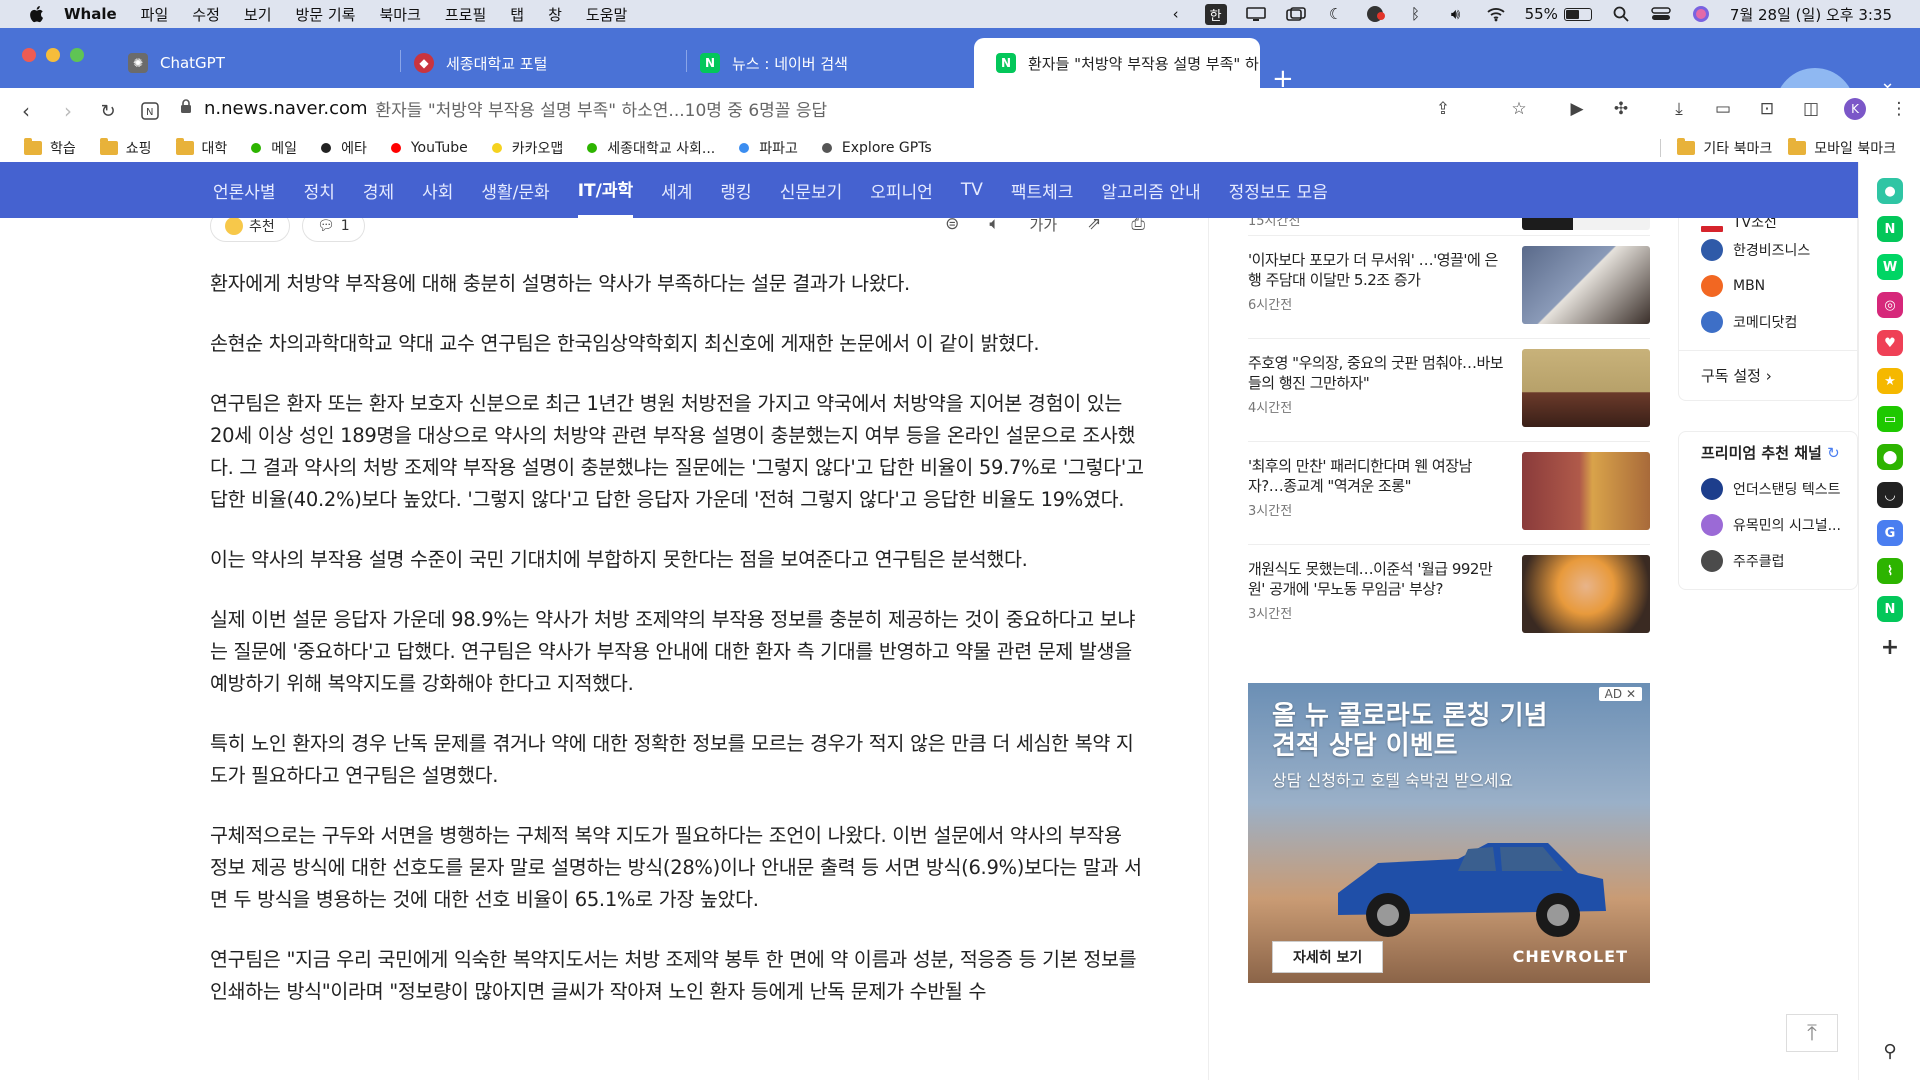  I want to click on menubar-clock: 7월 28일 (일) 오후 3:35, so click(1811, 14).